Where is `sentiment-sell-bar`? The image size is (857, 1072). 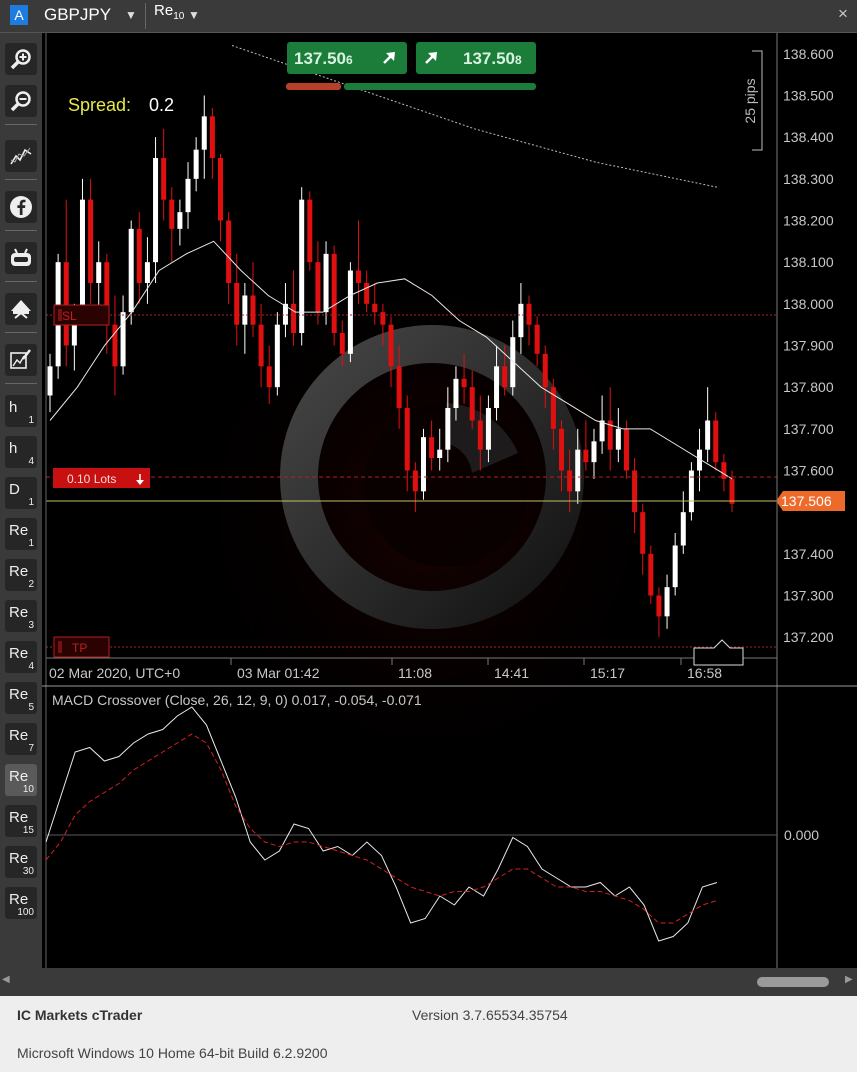
sentiment-sell-bar is located at coordinates (313, 86).